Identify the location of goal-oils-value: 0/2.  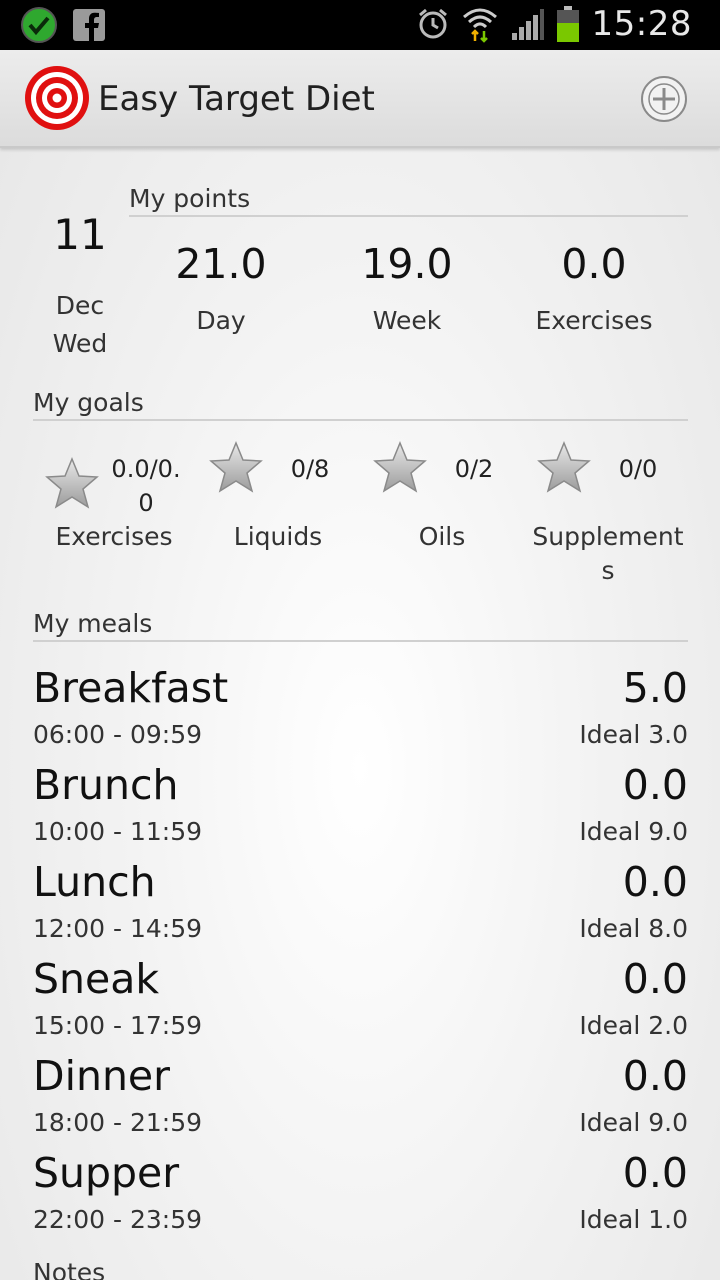
(474, 469).